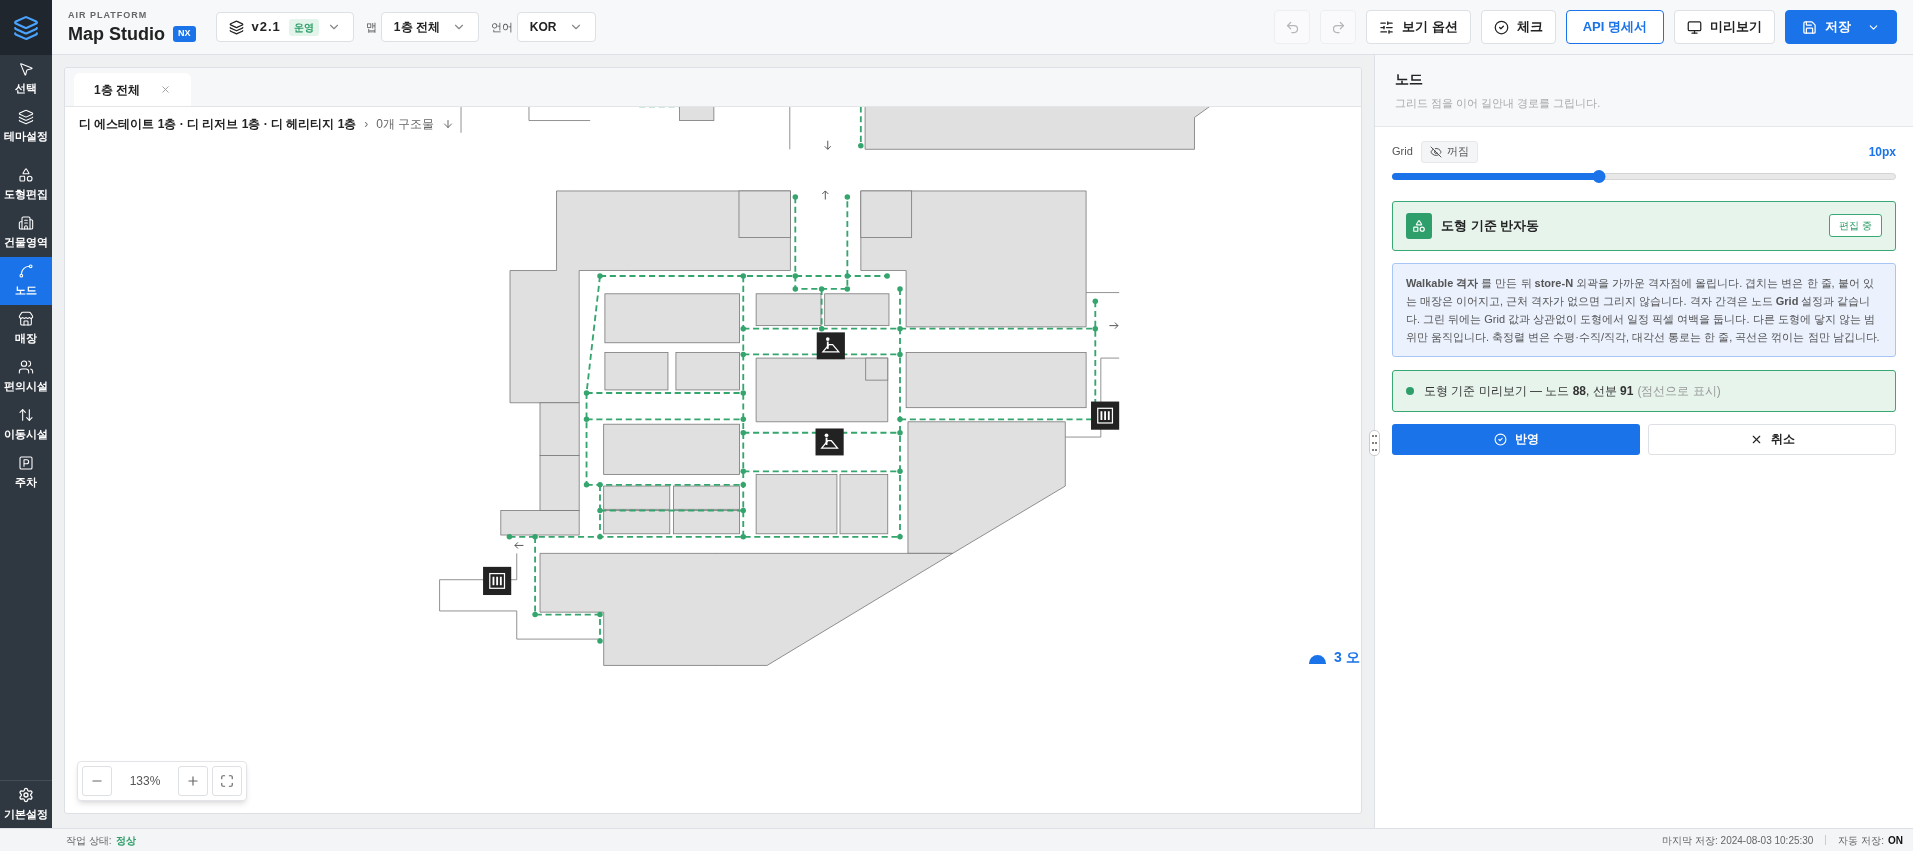 This screenshot has height=851, width=1913. What do you see at coordinates (26, 473) in the screenshot?
I see `sidebar-item: 주차` at bounding box center [26, 473].